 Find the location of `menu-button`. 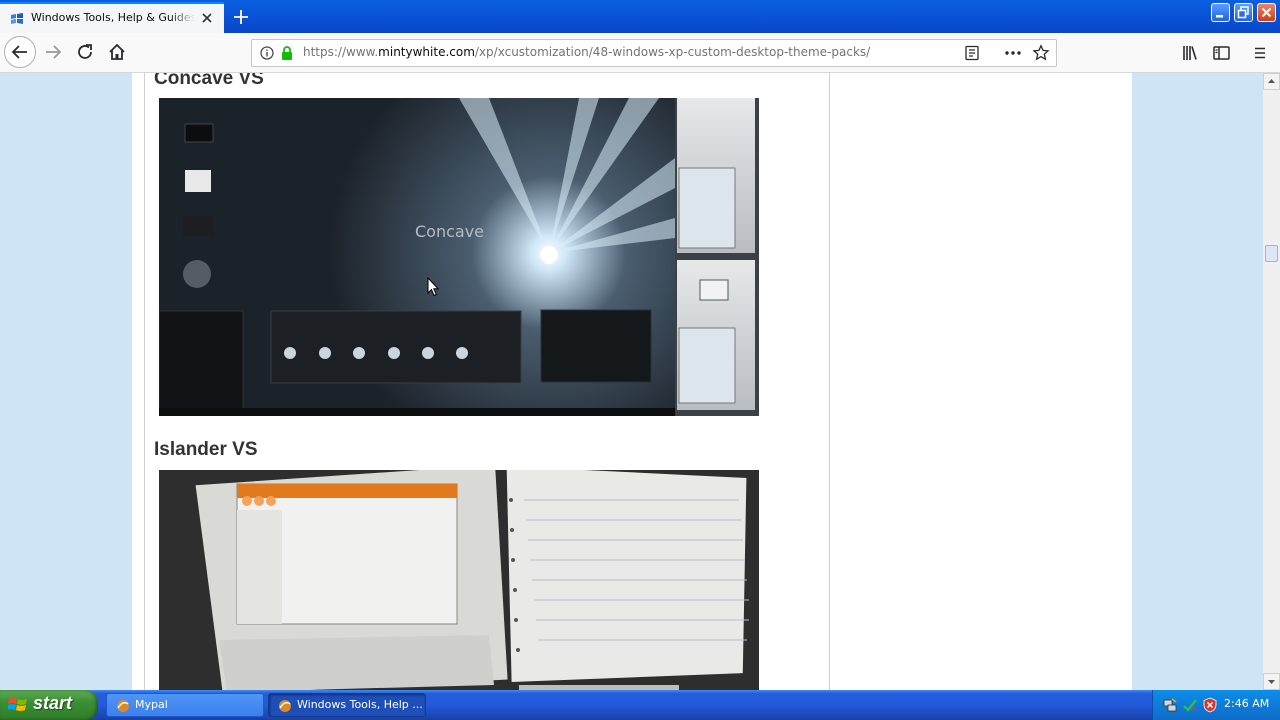

menu-button is located at coordinates (1260, 53).